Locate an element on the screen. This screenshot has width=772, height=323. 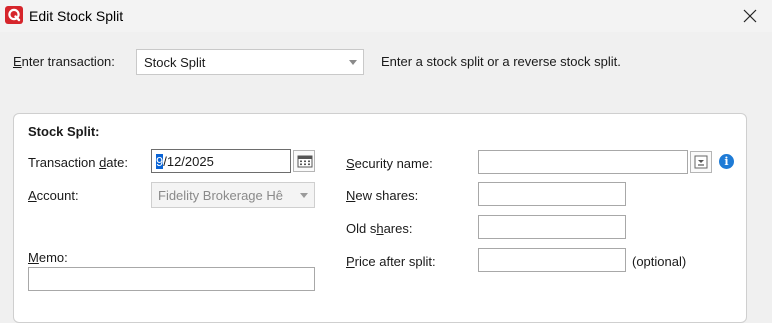
app-logo-icon is located at coordinates (14, 15).